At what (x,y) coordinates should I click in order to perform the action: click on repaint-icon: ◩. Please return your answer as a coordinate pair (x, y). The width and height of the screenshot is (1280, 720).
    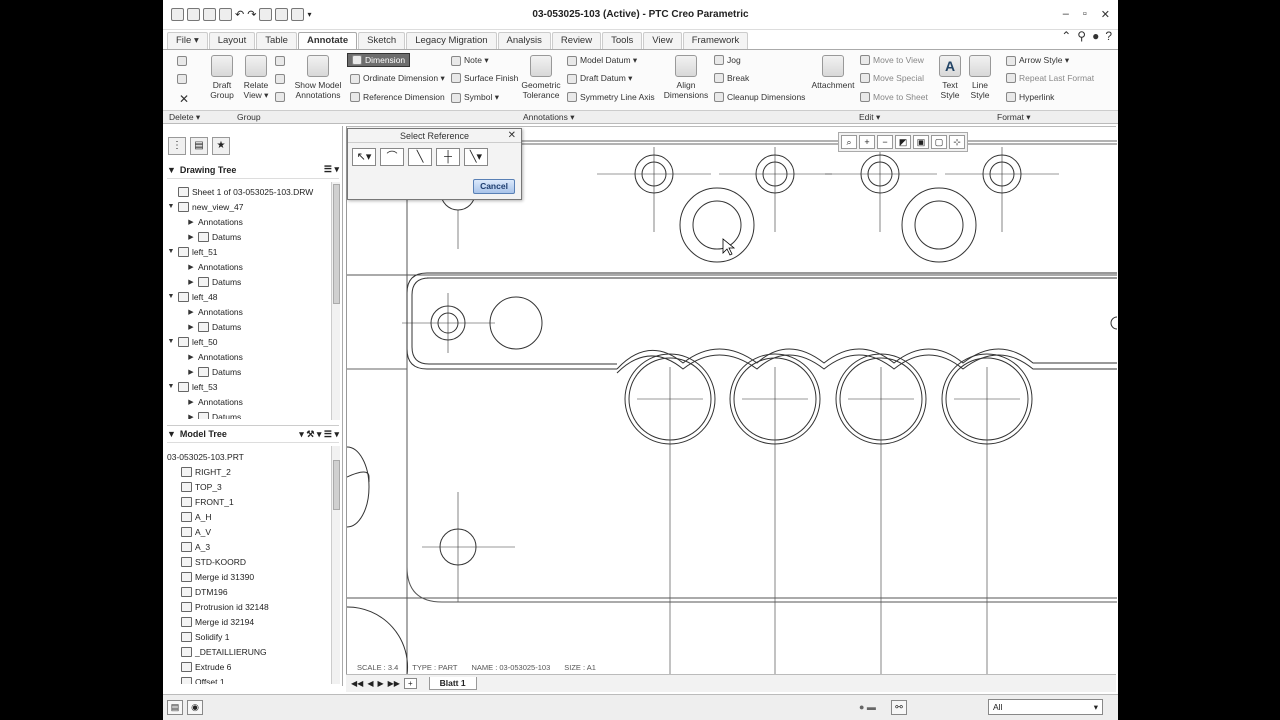
    Looking at the image, I should click on (903, 142).